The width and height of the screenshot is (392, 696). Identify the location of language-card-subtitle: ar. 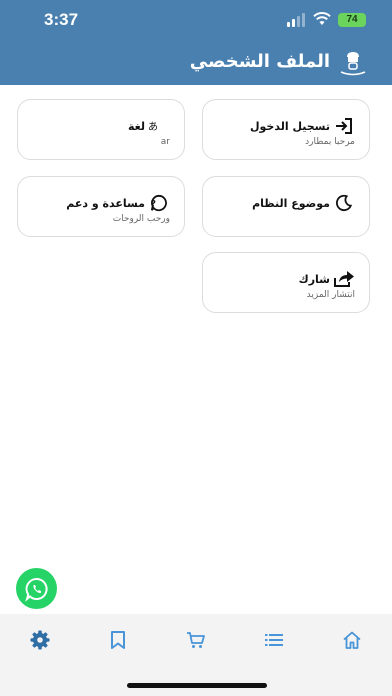
(165, 142).